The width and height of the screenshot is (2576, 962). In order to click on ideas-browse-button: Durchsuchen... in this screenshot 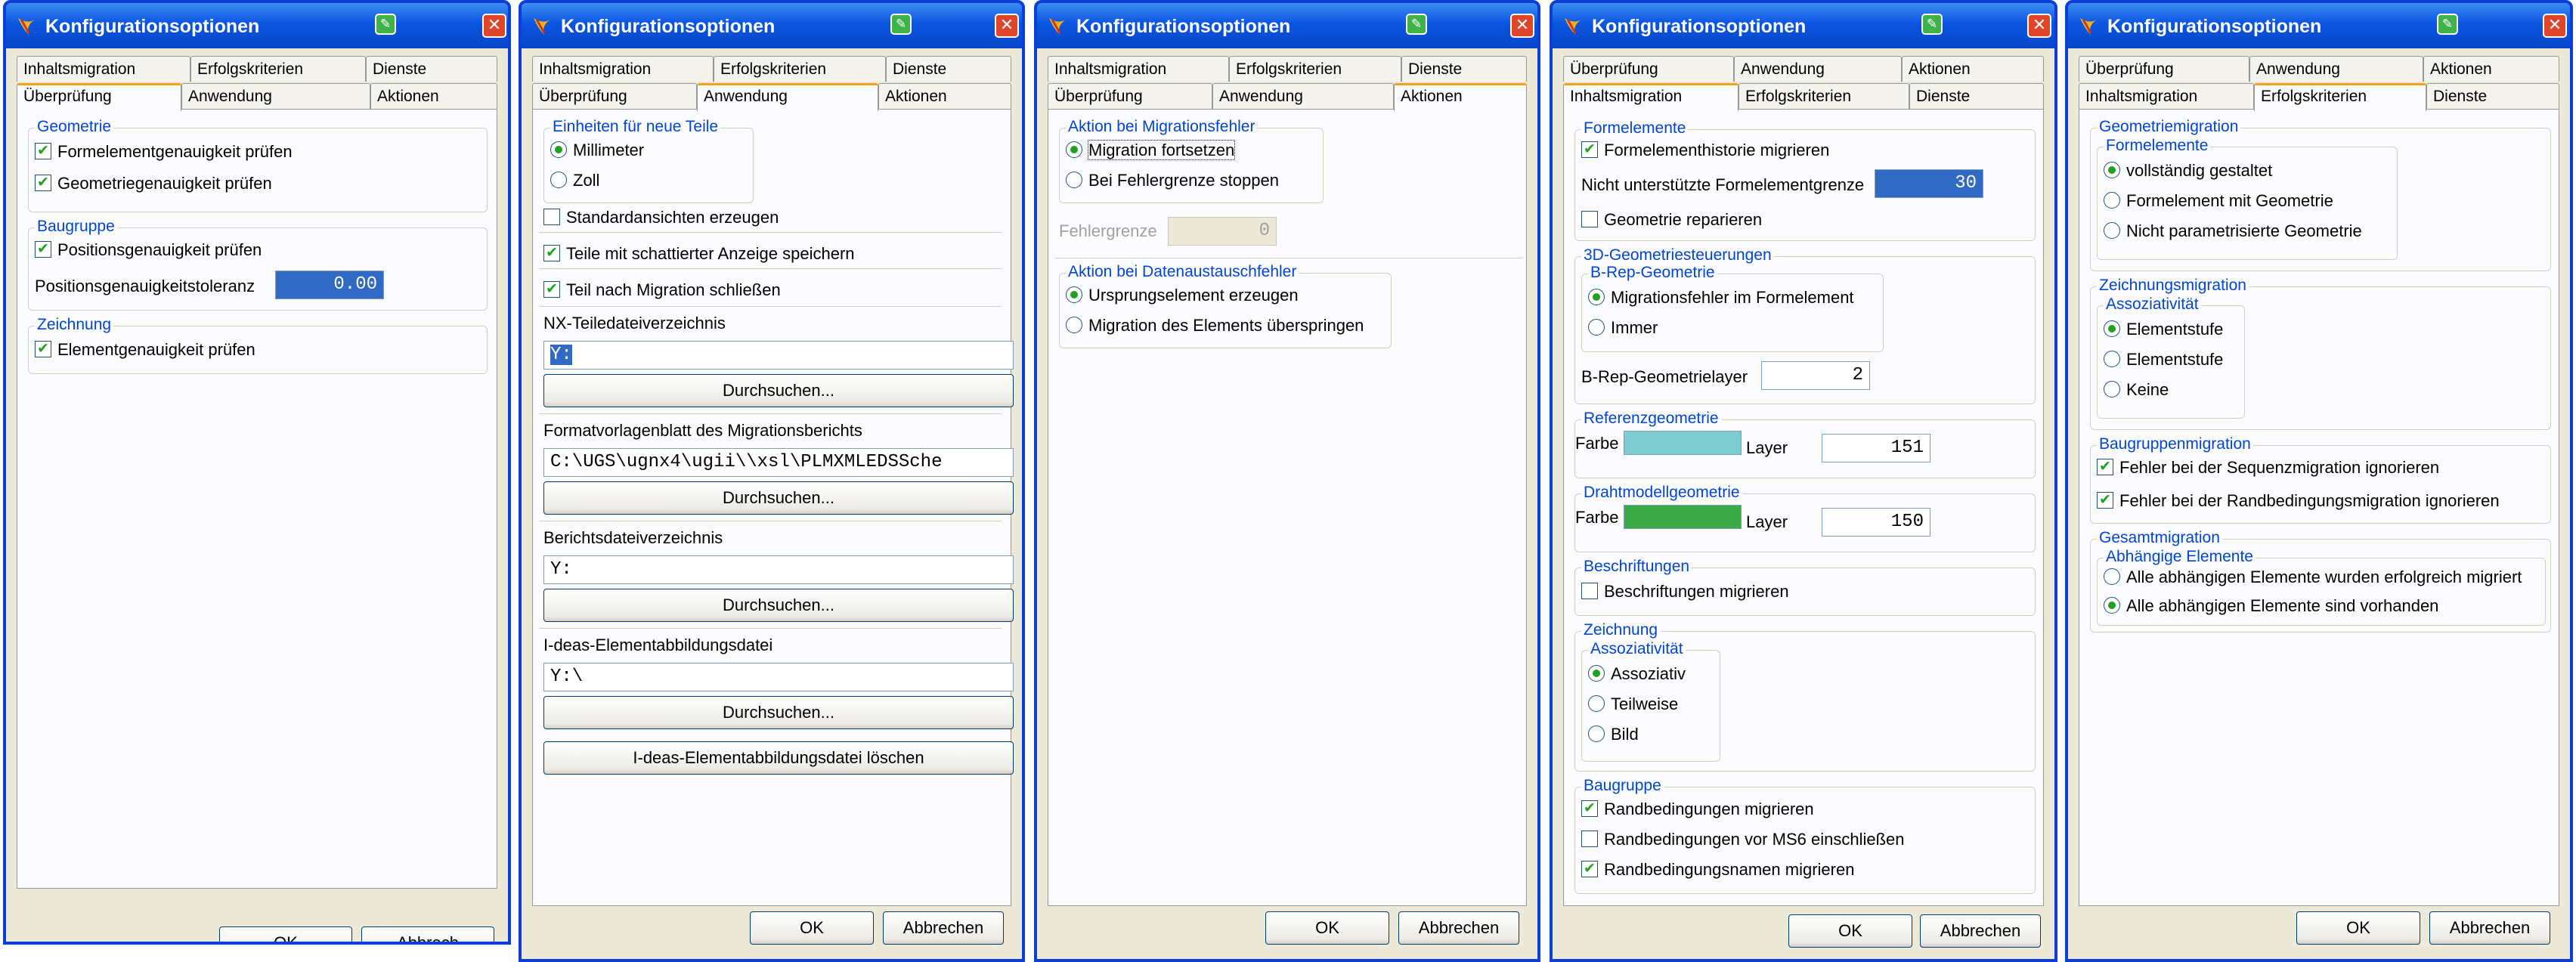, I will do `click(779, 712)`.